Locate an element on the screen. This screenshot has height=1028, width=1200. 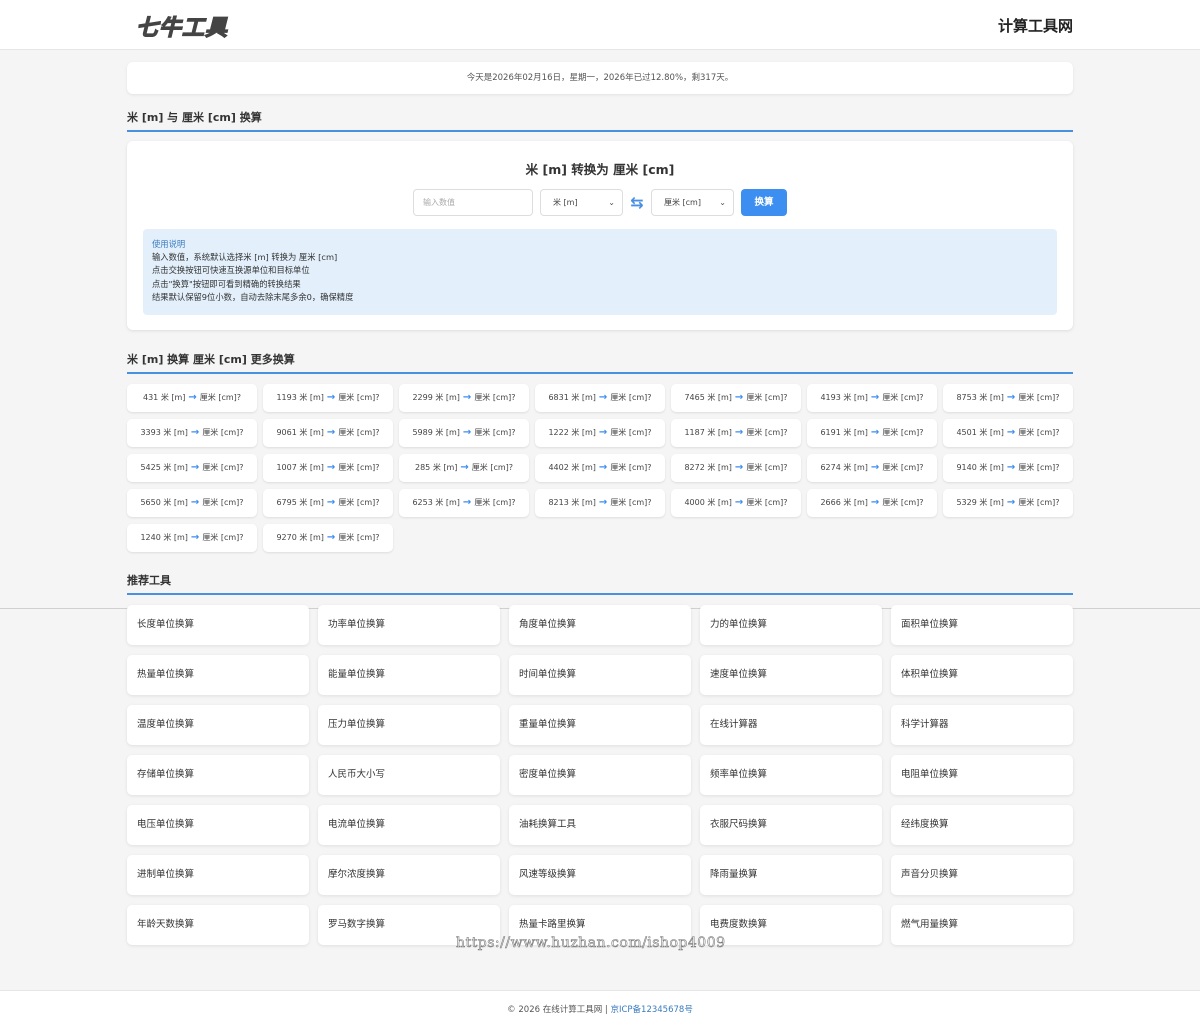
conversion-value: 1240 is located at coordinates (150, 537).